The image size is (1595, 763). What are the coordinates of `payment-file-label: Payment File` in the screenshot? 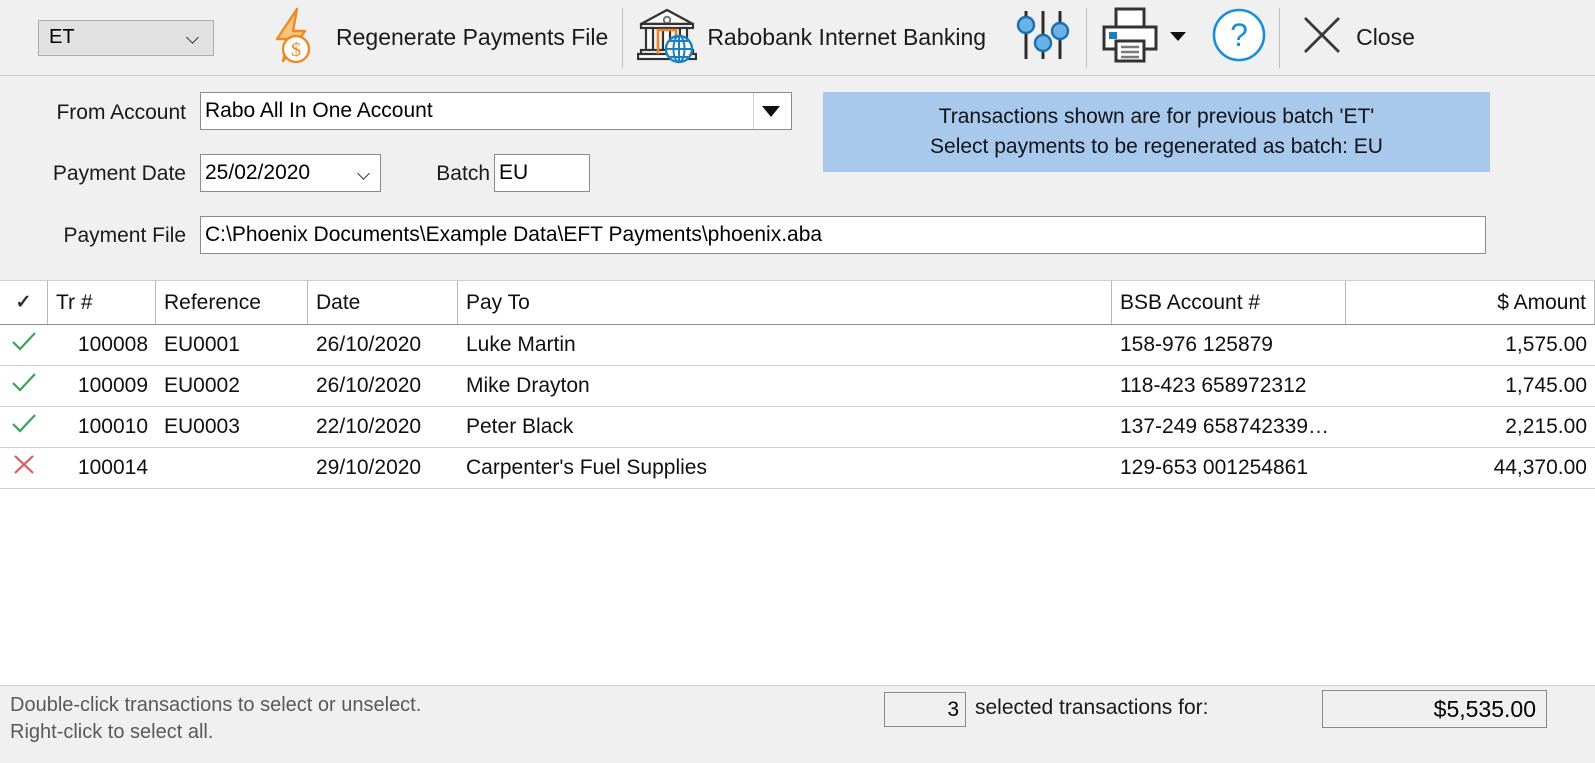 It's located at (124, 235).